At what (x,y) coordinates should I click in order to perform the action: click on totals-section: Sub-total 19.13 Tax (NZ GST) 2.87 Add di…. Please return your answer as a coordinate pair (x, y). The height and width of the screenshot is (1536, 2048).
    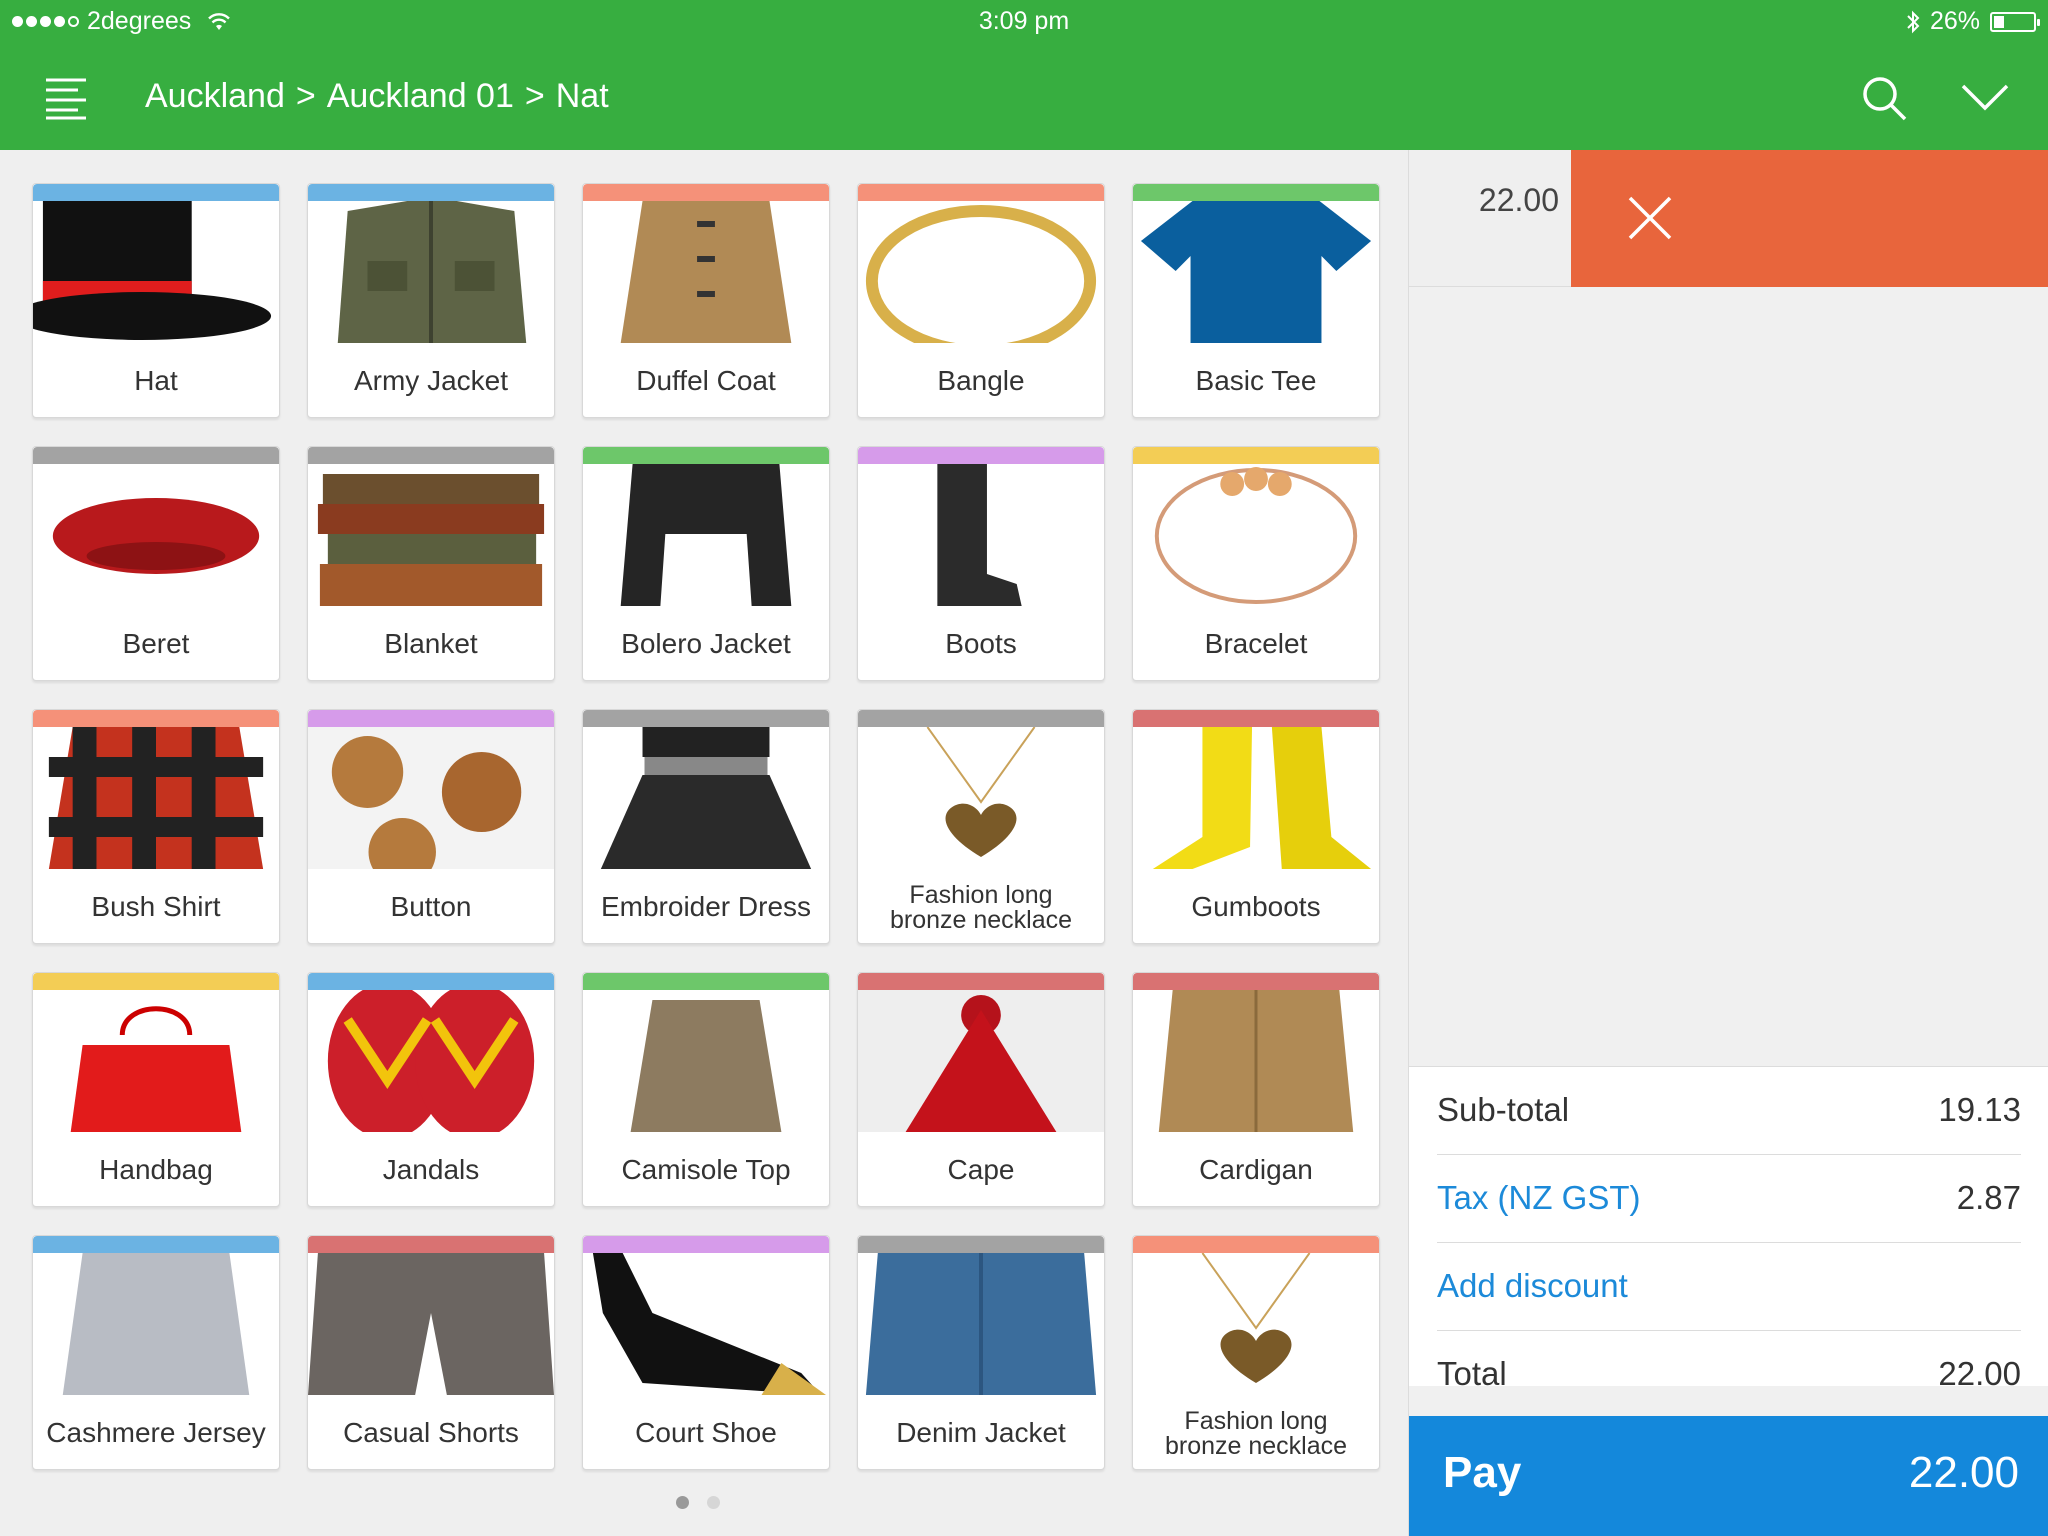
    Looking at the image, I should click on (1728, 1229).